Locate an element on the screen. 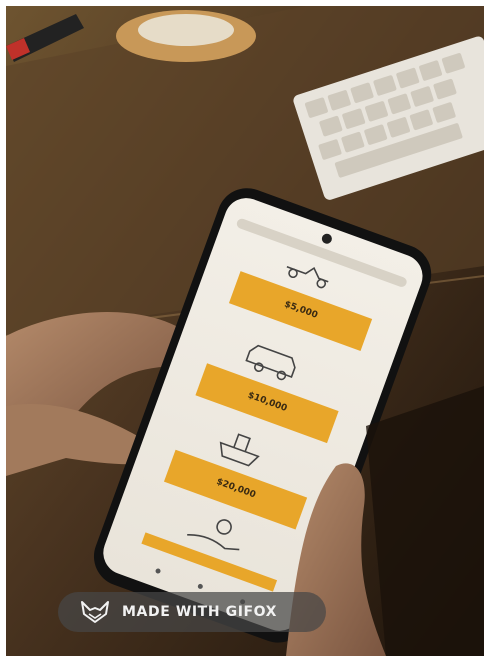 This screenshot has height=662, width=490. watermark-text: MADE WITH GIFOX is located at coordinates (200, 612).